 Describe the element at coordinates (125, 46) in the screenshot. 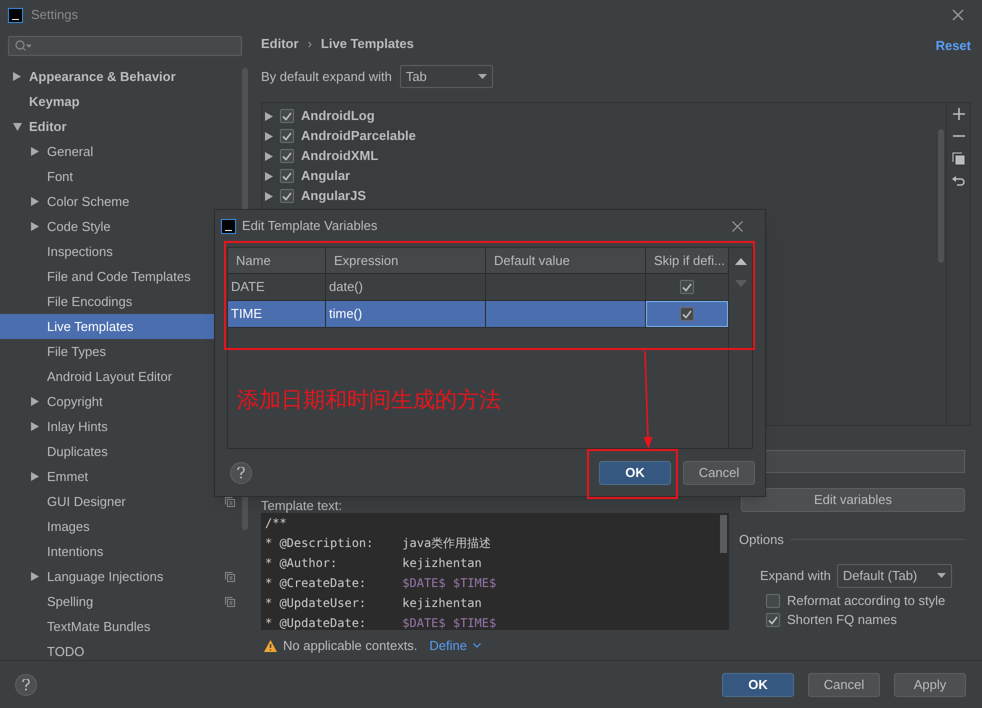

I see `search-field` at that location.